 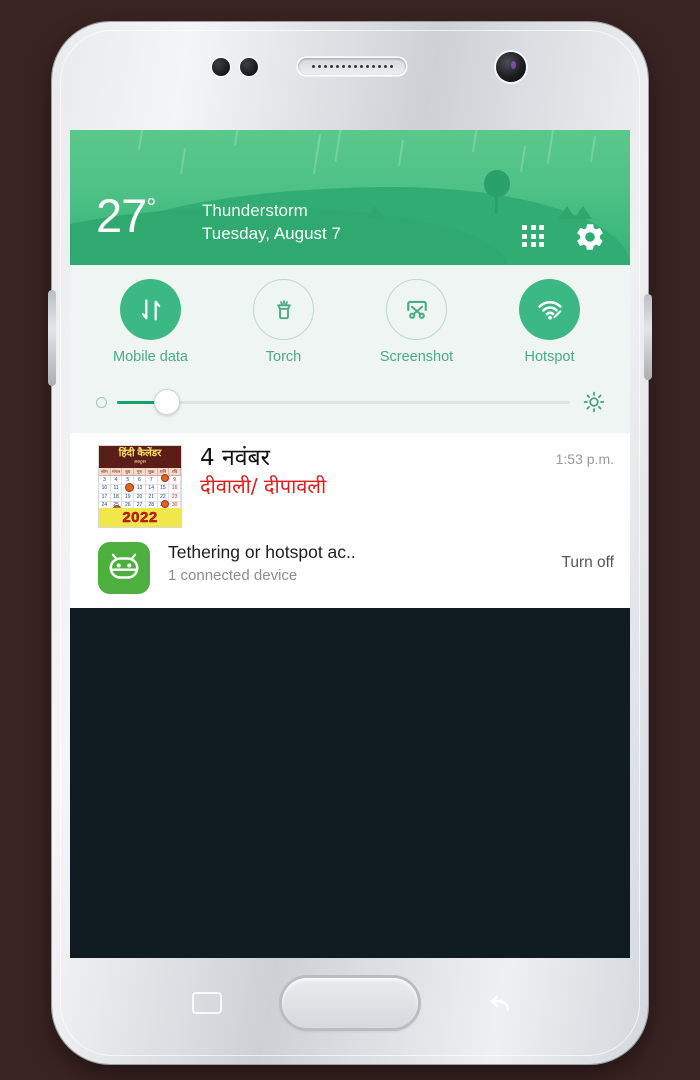 I want to click on proximity-sensor-icon, so click(x=221, y=67).